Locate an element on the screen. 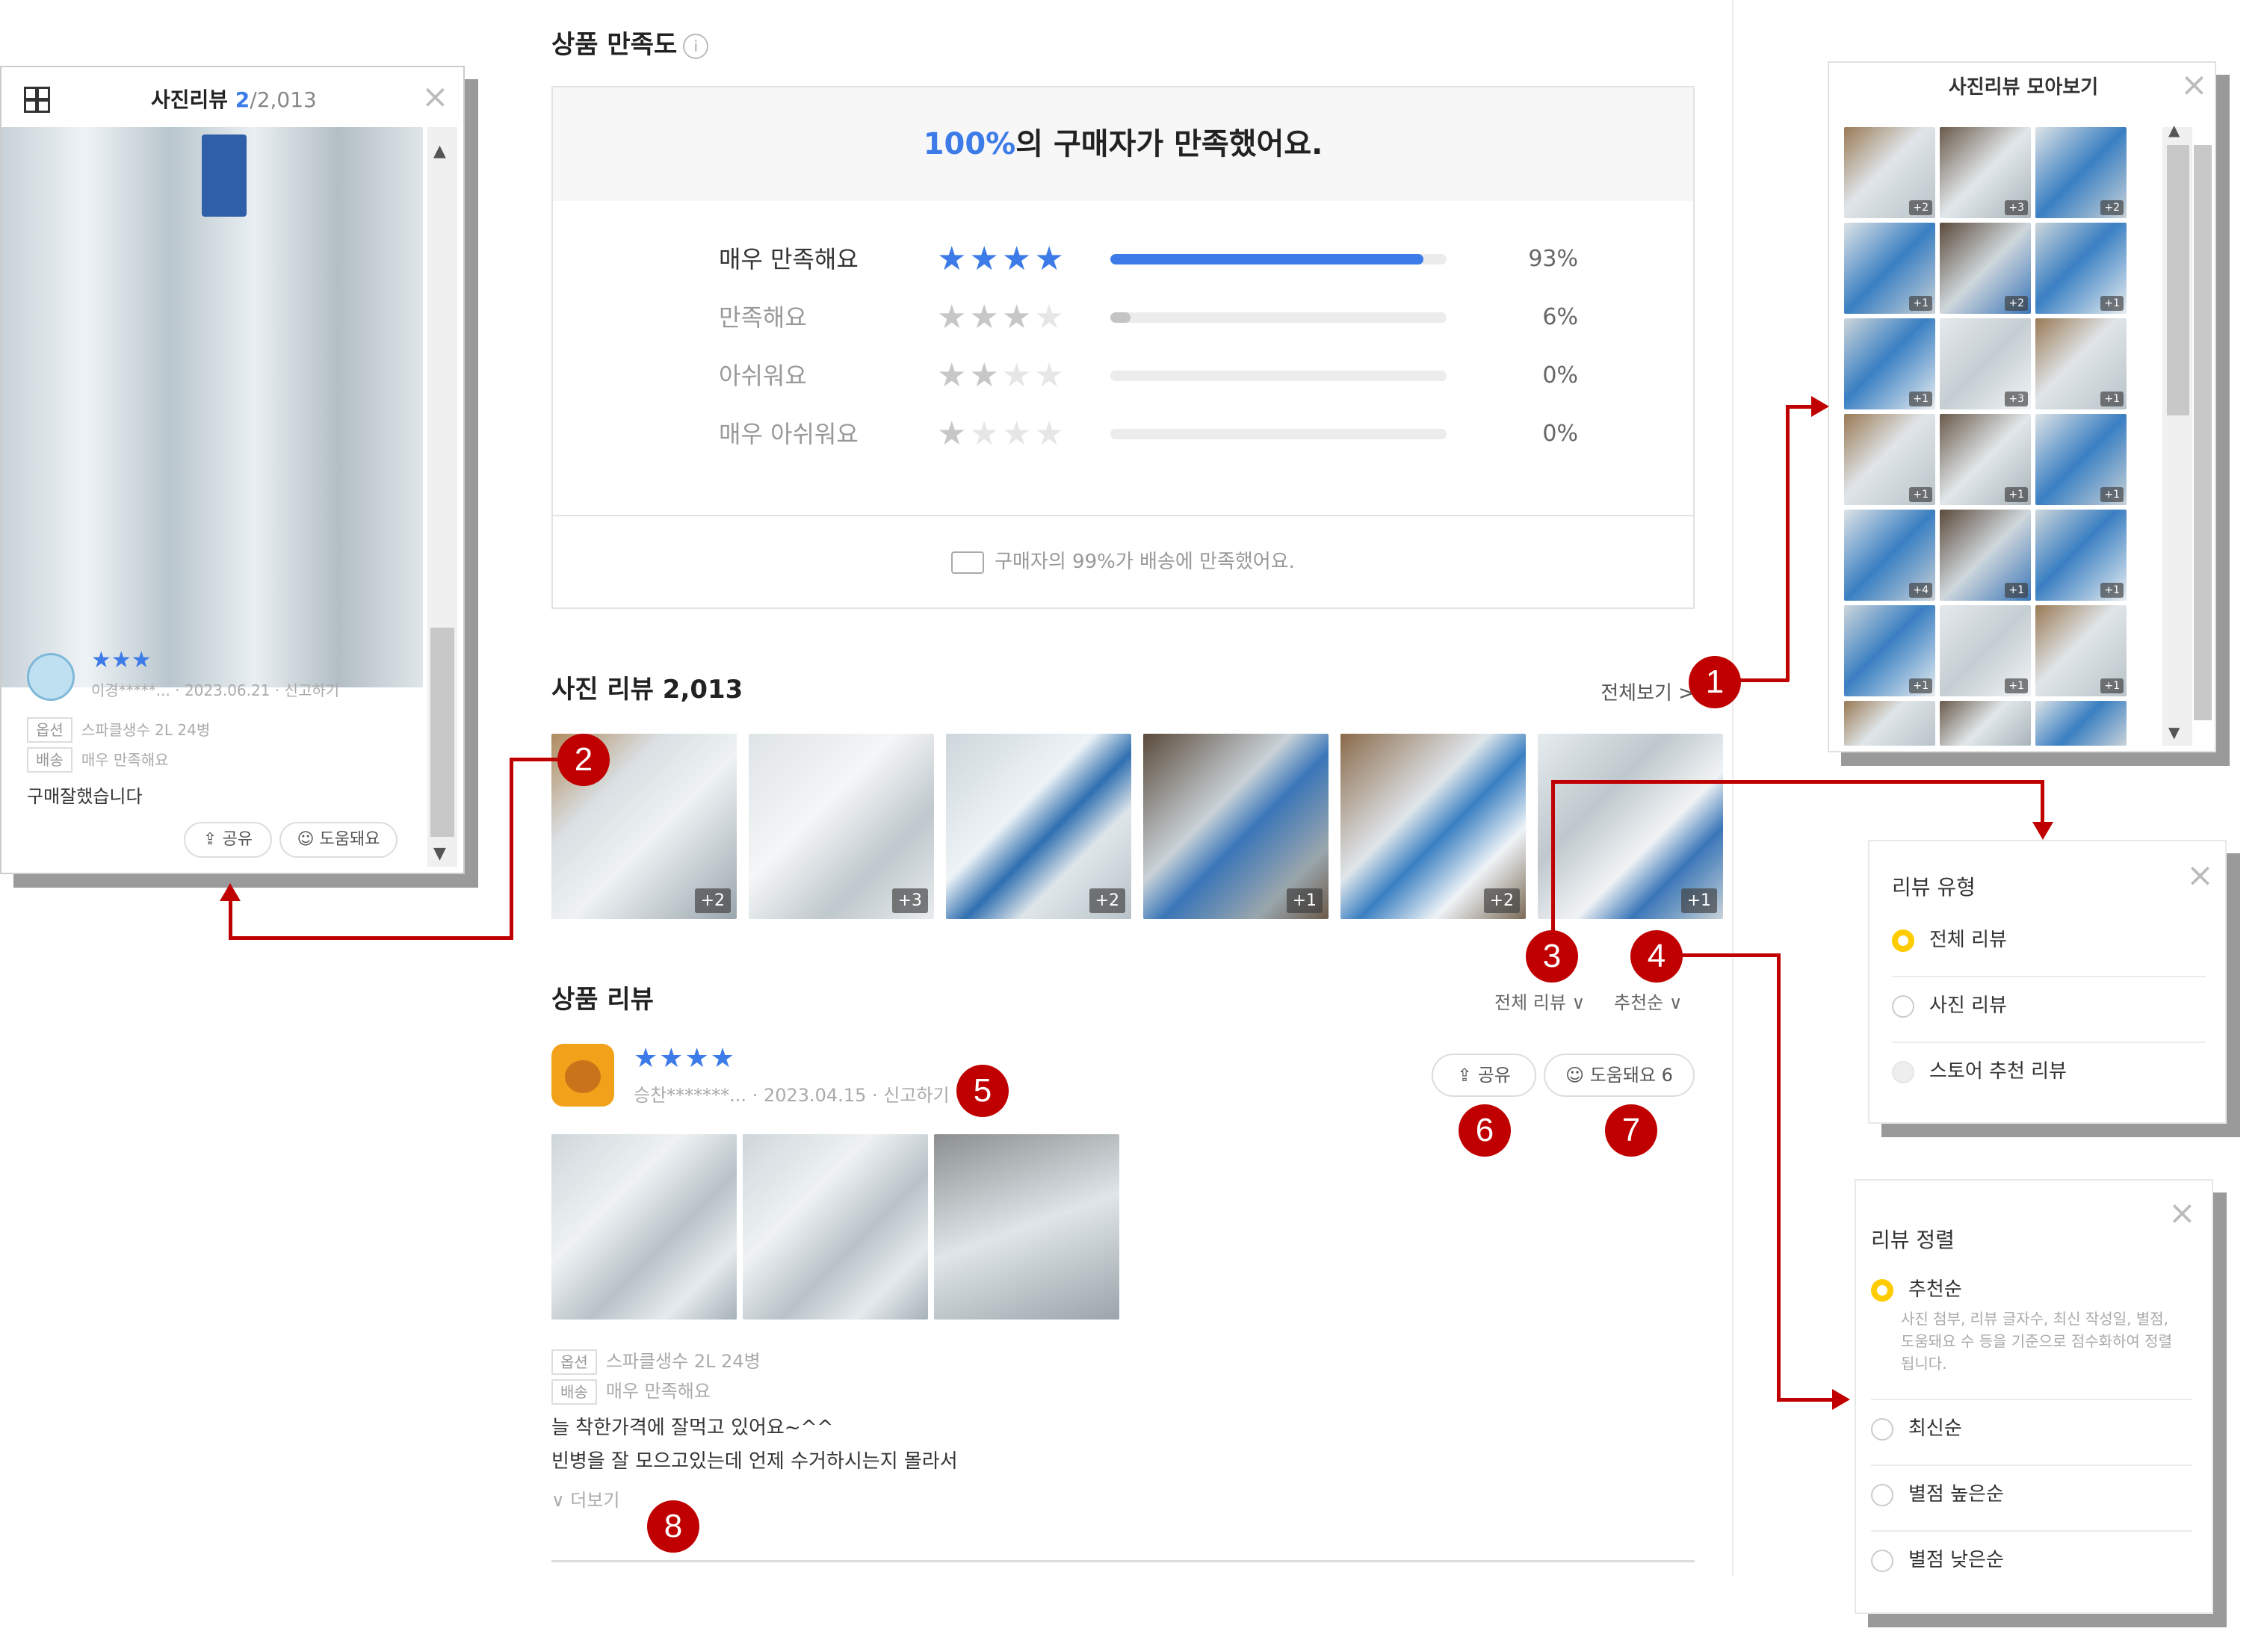  gallery-title: 사진리뷰 모아보기 is located at coordinates (2023, 87).